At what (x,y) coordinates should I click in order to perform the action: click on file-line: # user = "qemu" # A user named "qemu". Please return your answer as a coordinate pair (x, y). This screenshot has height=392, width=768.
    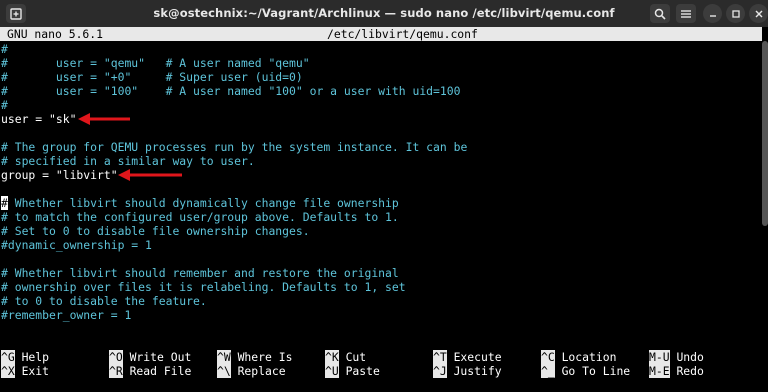
    Looking at the image, I should click on (155, 63).